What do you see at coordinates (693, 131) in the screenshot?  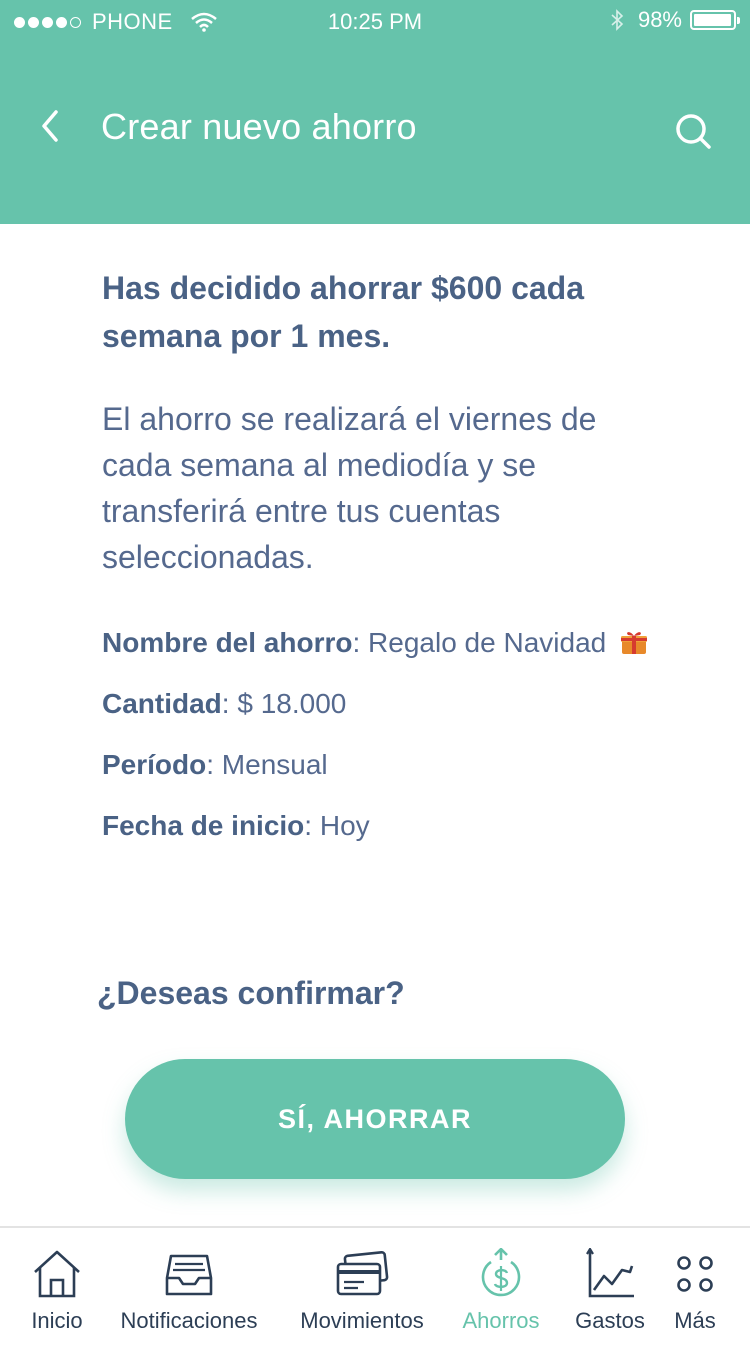 I see `search-button` at bounding box center [693, 131].